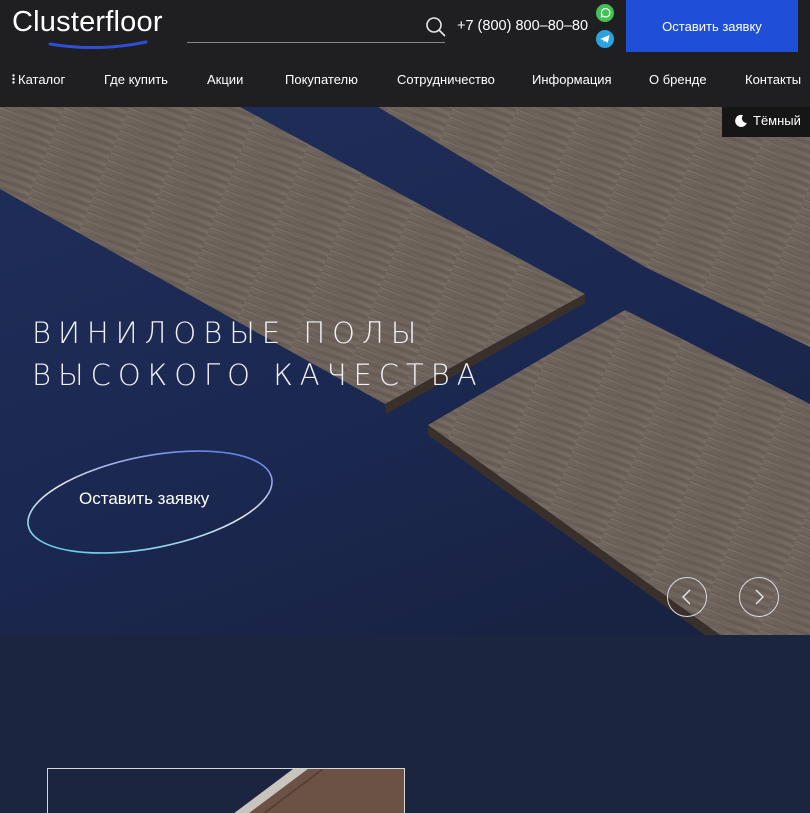 The image size is (810, 813). What do you see at coordinates (741, 120) in the screenshot?
I see `moon-icon` at bounding box center [741, 120].